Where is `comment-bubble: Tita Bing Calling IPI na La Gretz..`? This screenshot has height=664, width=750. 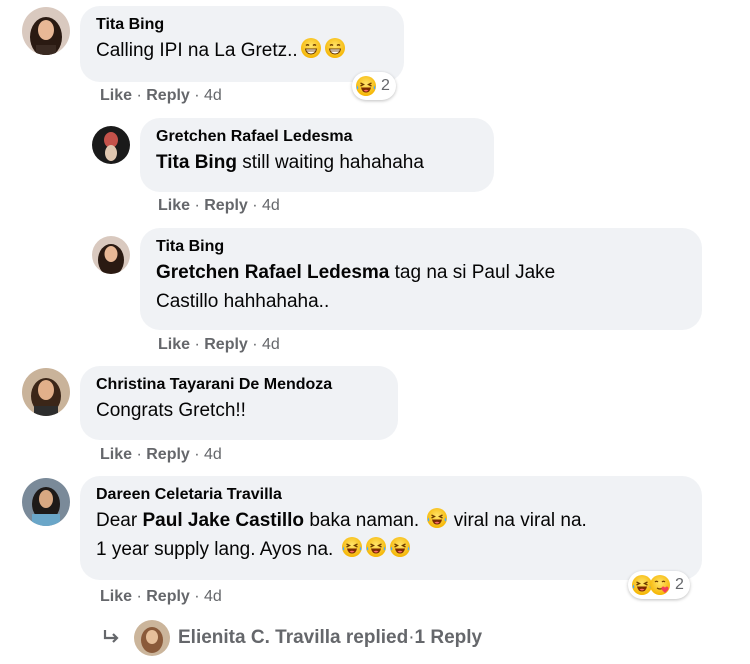 comment-bubble: Tita Bing Calling IPI na La Gretz.. is located at coordinates (242, 44).